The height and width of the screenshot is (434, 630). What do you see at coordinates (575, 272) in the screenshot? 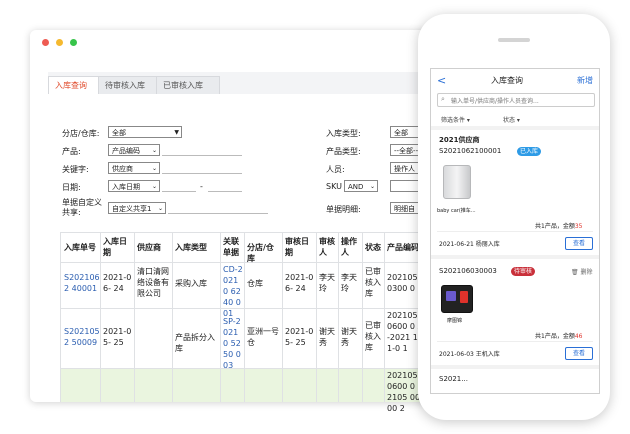
I see `trash-icon: 🗑` at bounding box center [575, 272].